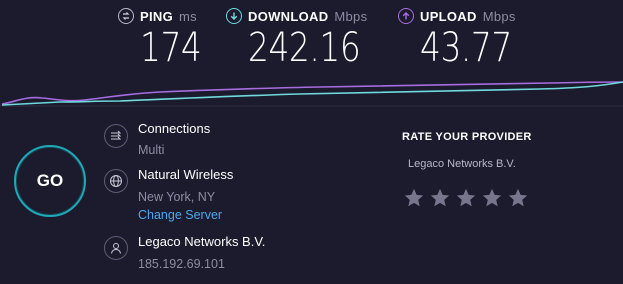  I want to click on go-button-label: GO, so click(50, 180).